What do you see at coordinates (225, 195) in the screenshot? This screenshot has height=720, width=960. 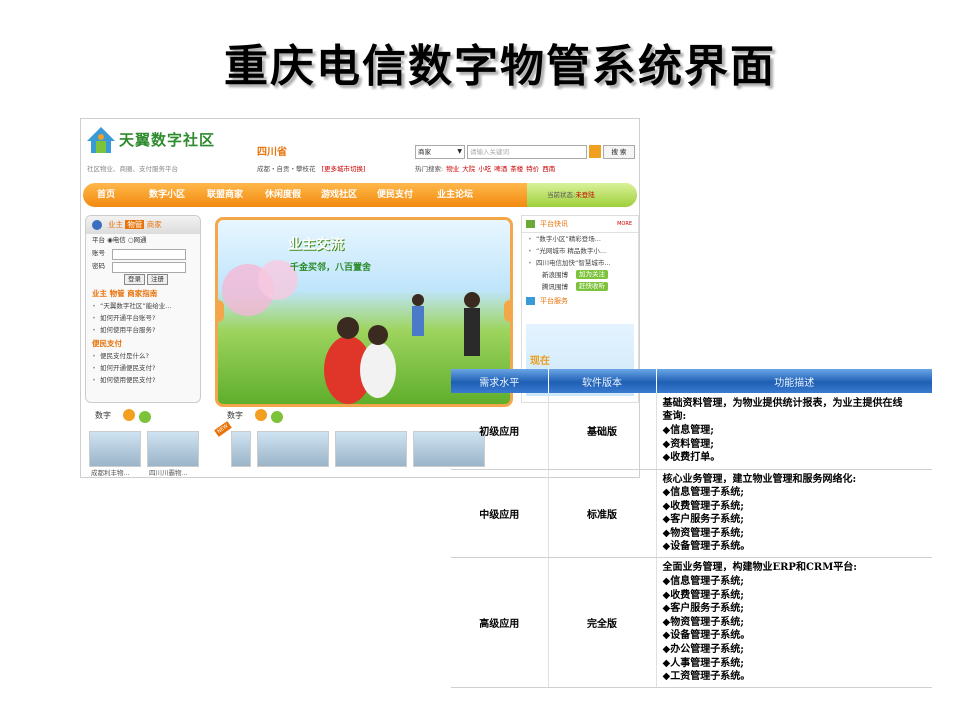 I see `nav-alliance-merchants: 联盟商家` at bounding box center [225, 195].